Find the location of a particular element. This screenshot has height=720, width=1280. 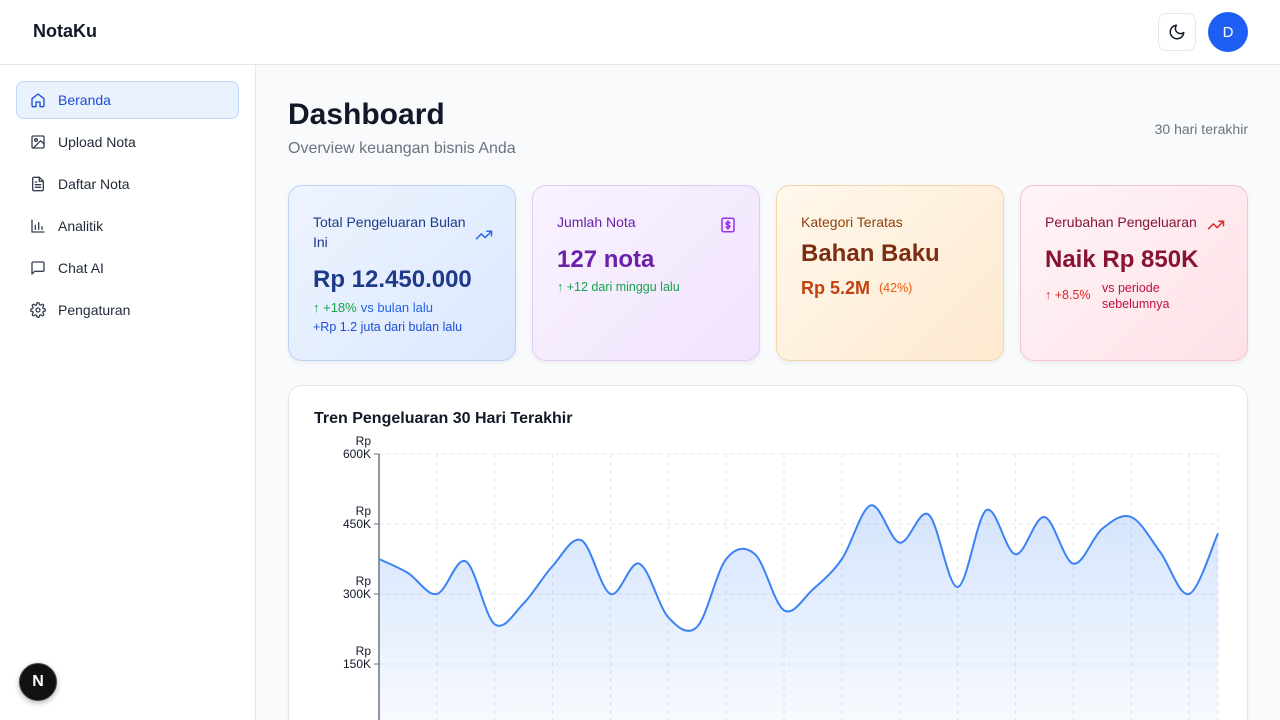

gear-icon is located at coordinates (38, 310).